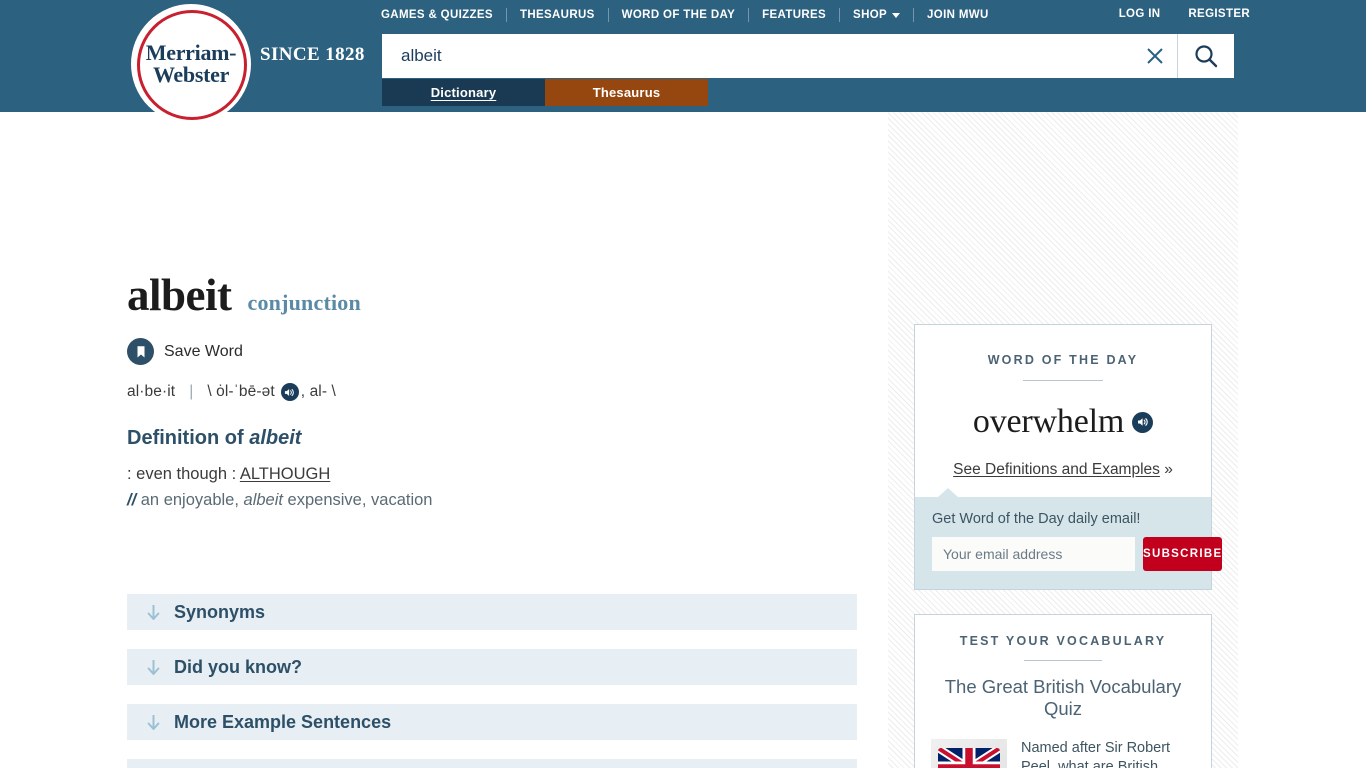  I want to click on nav-label: JOIN MWU, so click(958, 15).